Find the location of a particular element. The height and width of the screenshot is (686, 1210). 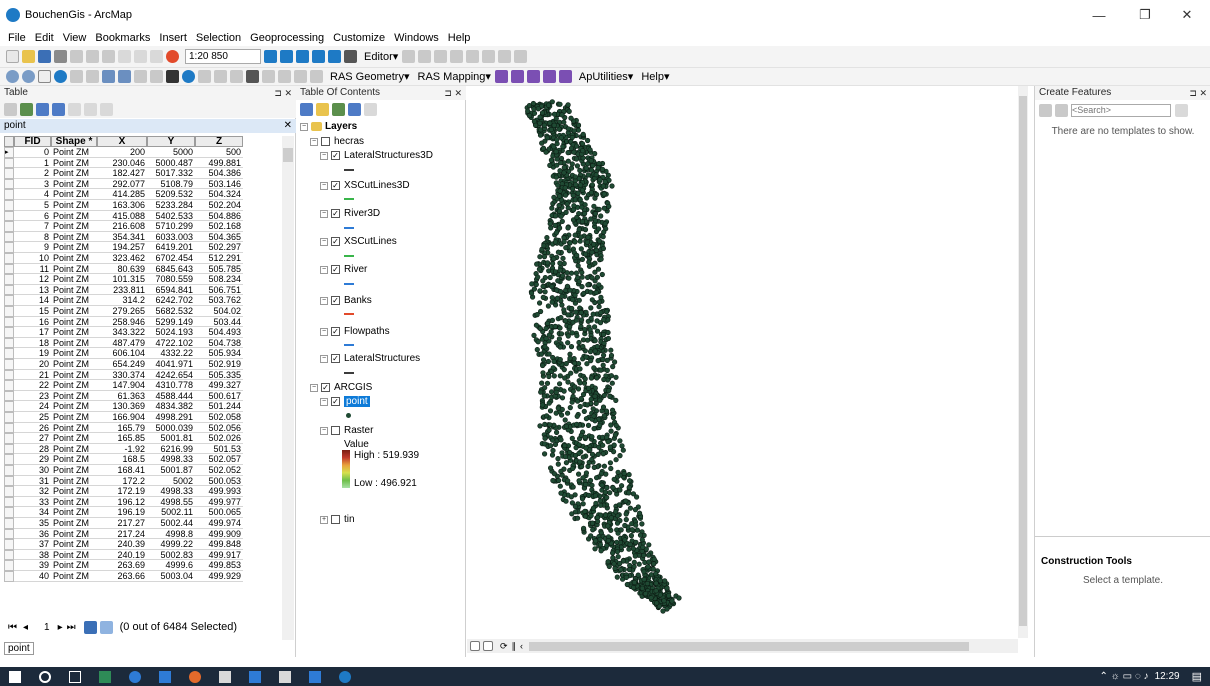

find-route-icon is located at coordinates (268, 76).